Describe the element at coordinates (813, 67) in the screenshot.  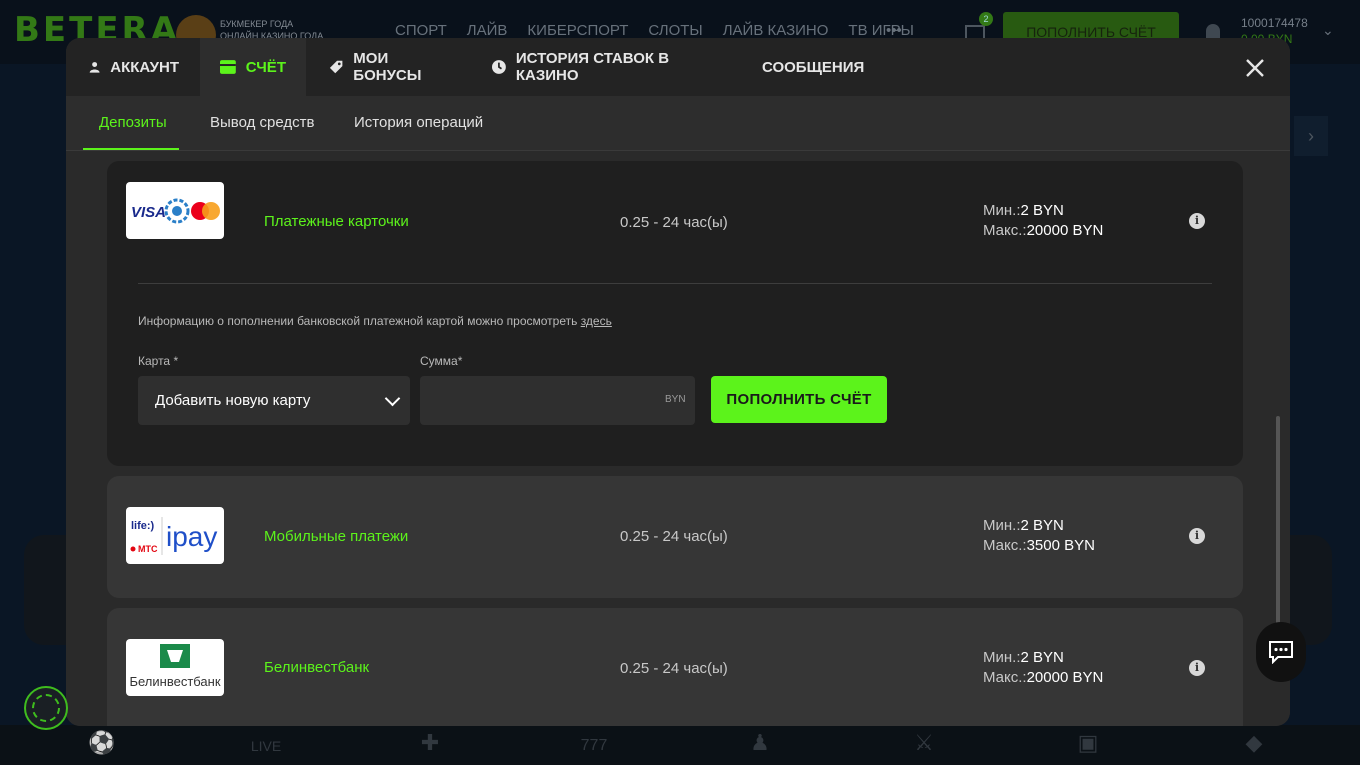
I see `tab-messages-label: СООБЩЕНИЯ` at that location.